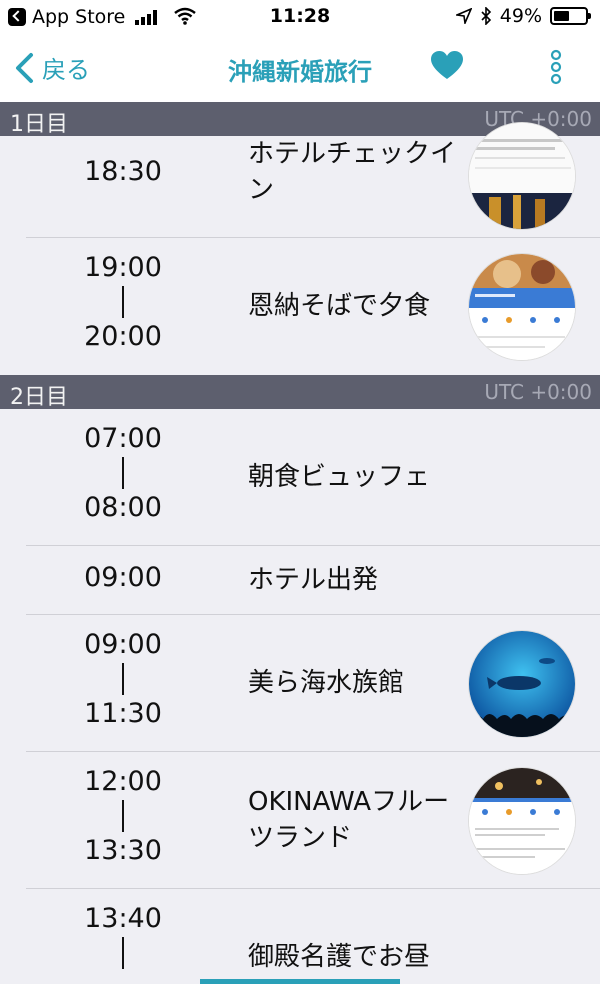 The width and height of the screenshot is (600, 984). Describe the element at coordinates (447, 65) in the screenshot. I see `favorite-heart-icon` at that location.